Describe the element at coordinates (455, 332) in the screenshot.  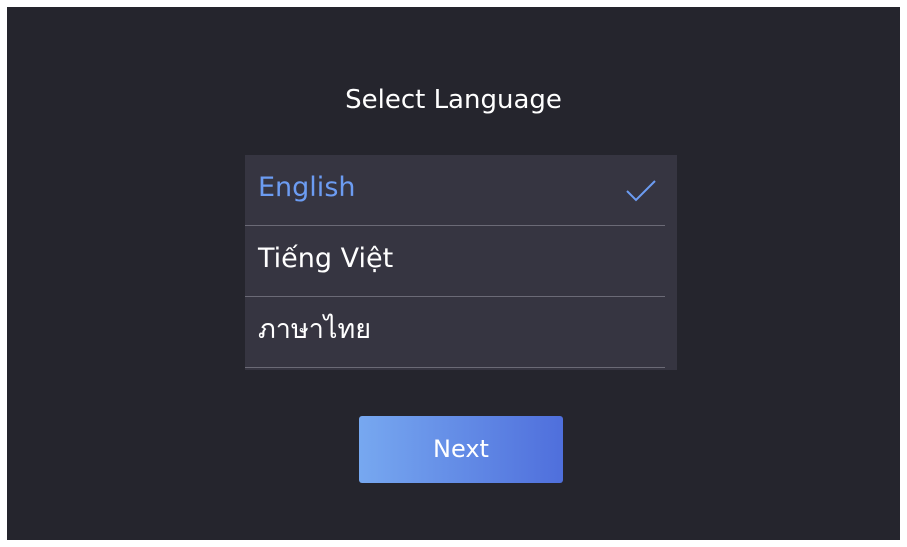
I see `language-option-thai: ภาษาไทย` at that location.